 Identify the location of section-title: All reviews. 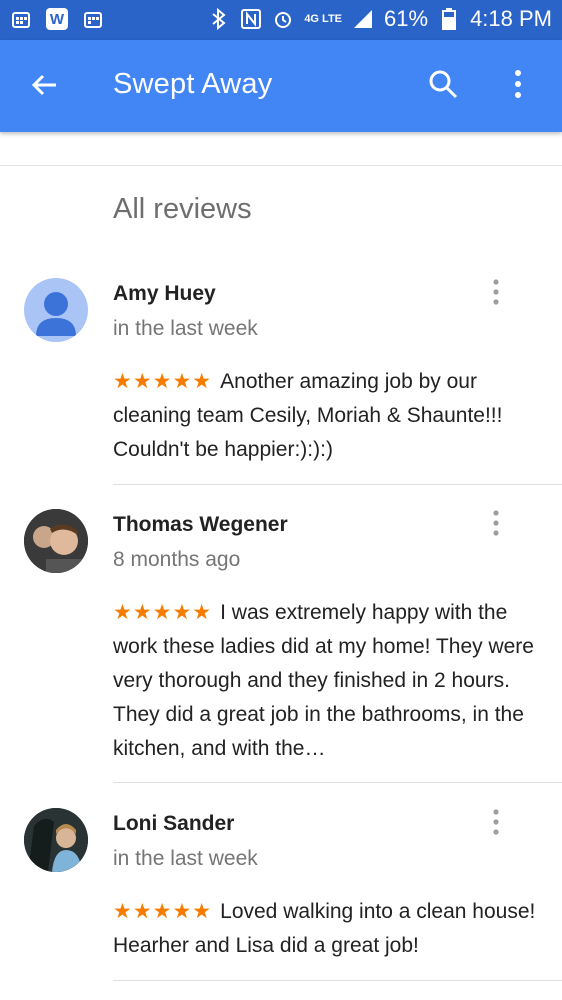
(182, 209).